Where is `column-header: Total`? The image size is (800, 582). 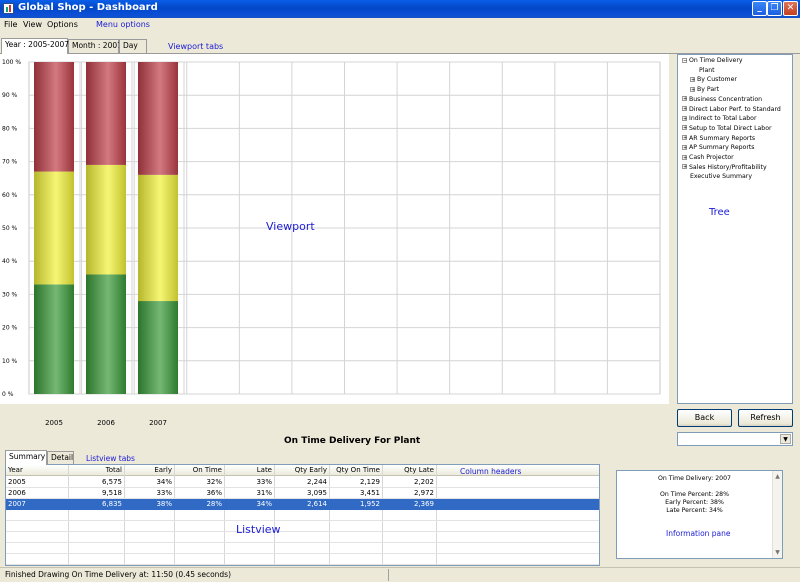 column-header: Total is located at coordinates (96, 470).